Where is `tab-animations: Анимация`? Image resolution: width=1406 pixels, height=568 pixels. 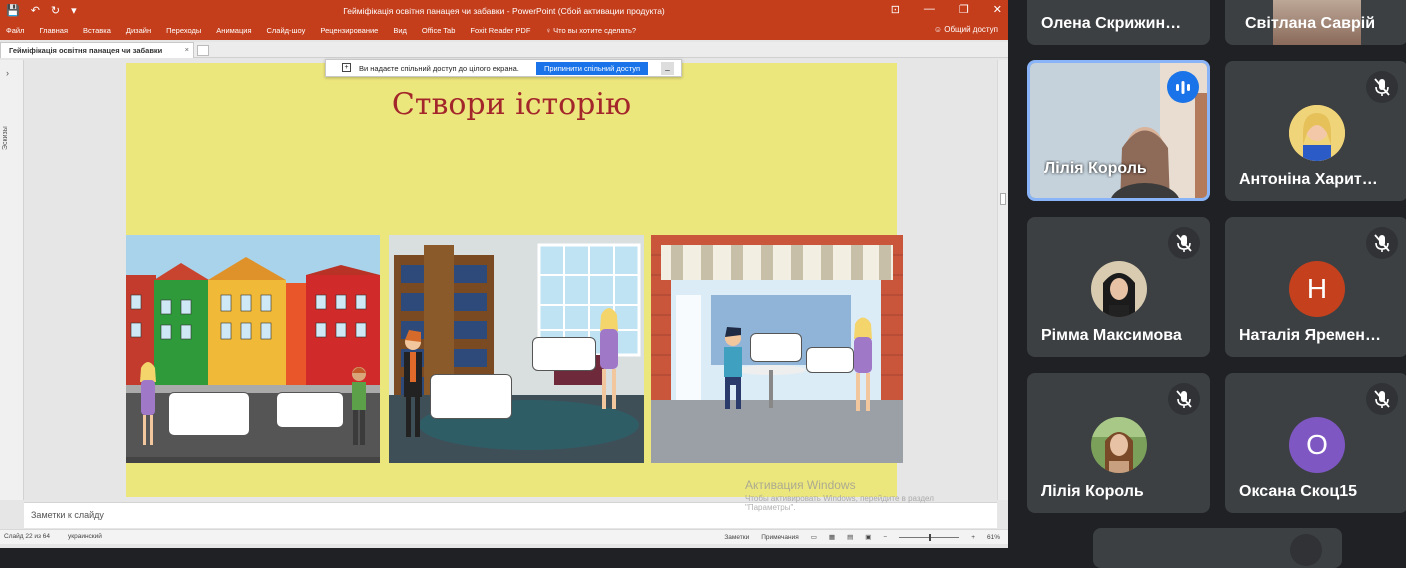 tab-animations: Анимация is located at coordinates (233, 30).